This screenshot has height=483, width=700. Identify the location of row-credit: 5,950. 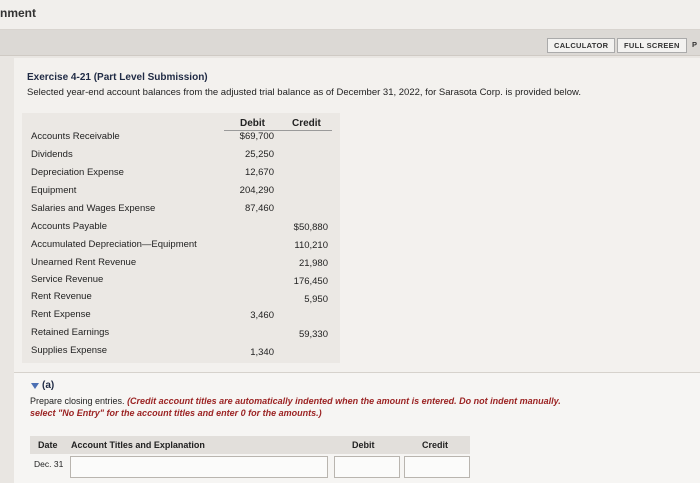
(316, 299).